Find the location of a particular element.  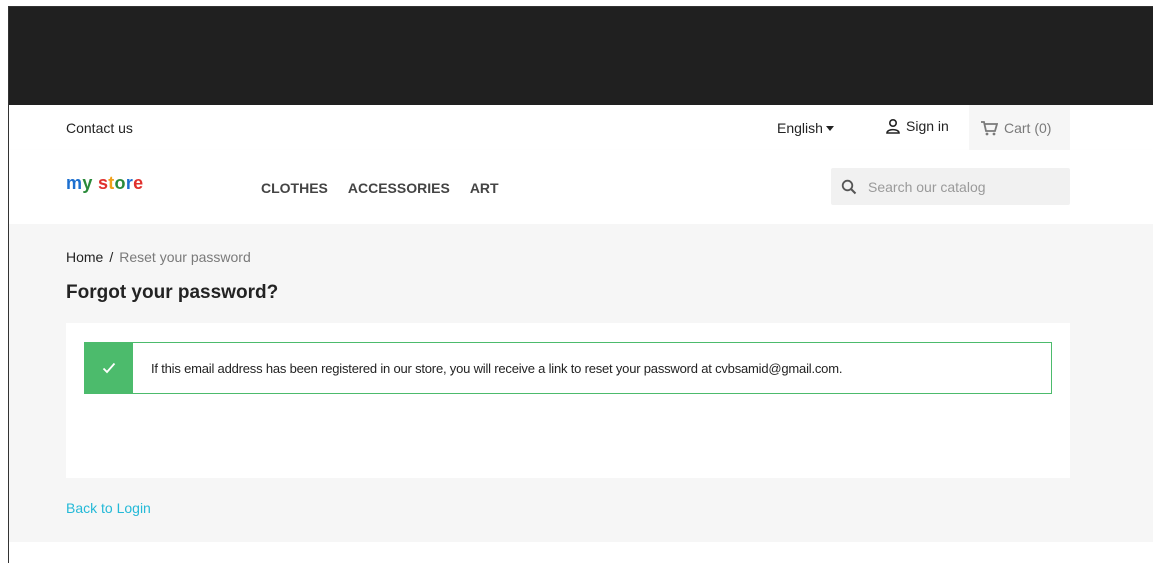

top-nav: Contact us English Sign in Cart (0) is located at coordinates (581, 128).